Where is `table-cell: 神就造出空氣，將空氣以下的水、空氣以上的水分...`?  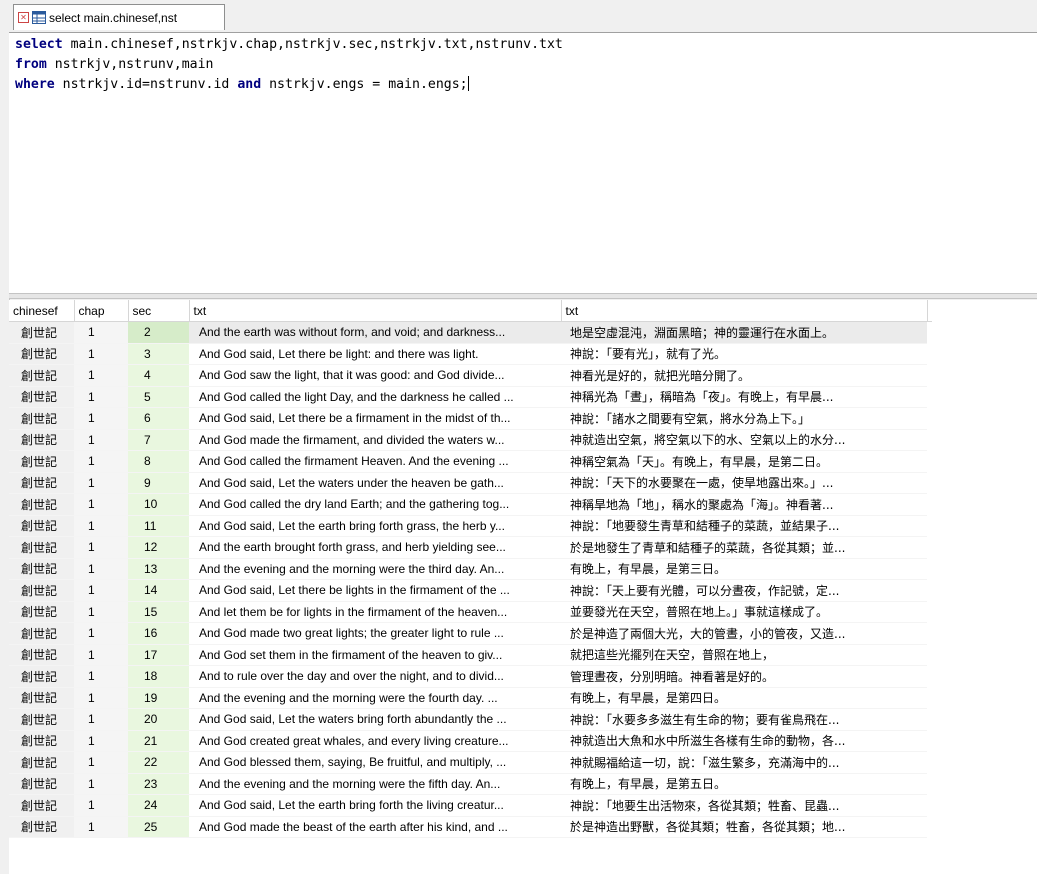 table-cell: 神就造出空氣，將空氣以下的水、空氣以上的水分... is located at coordinates (744, 440).